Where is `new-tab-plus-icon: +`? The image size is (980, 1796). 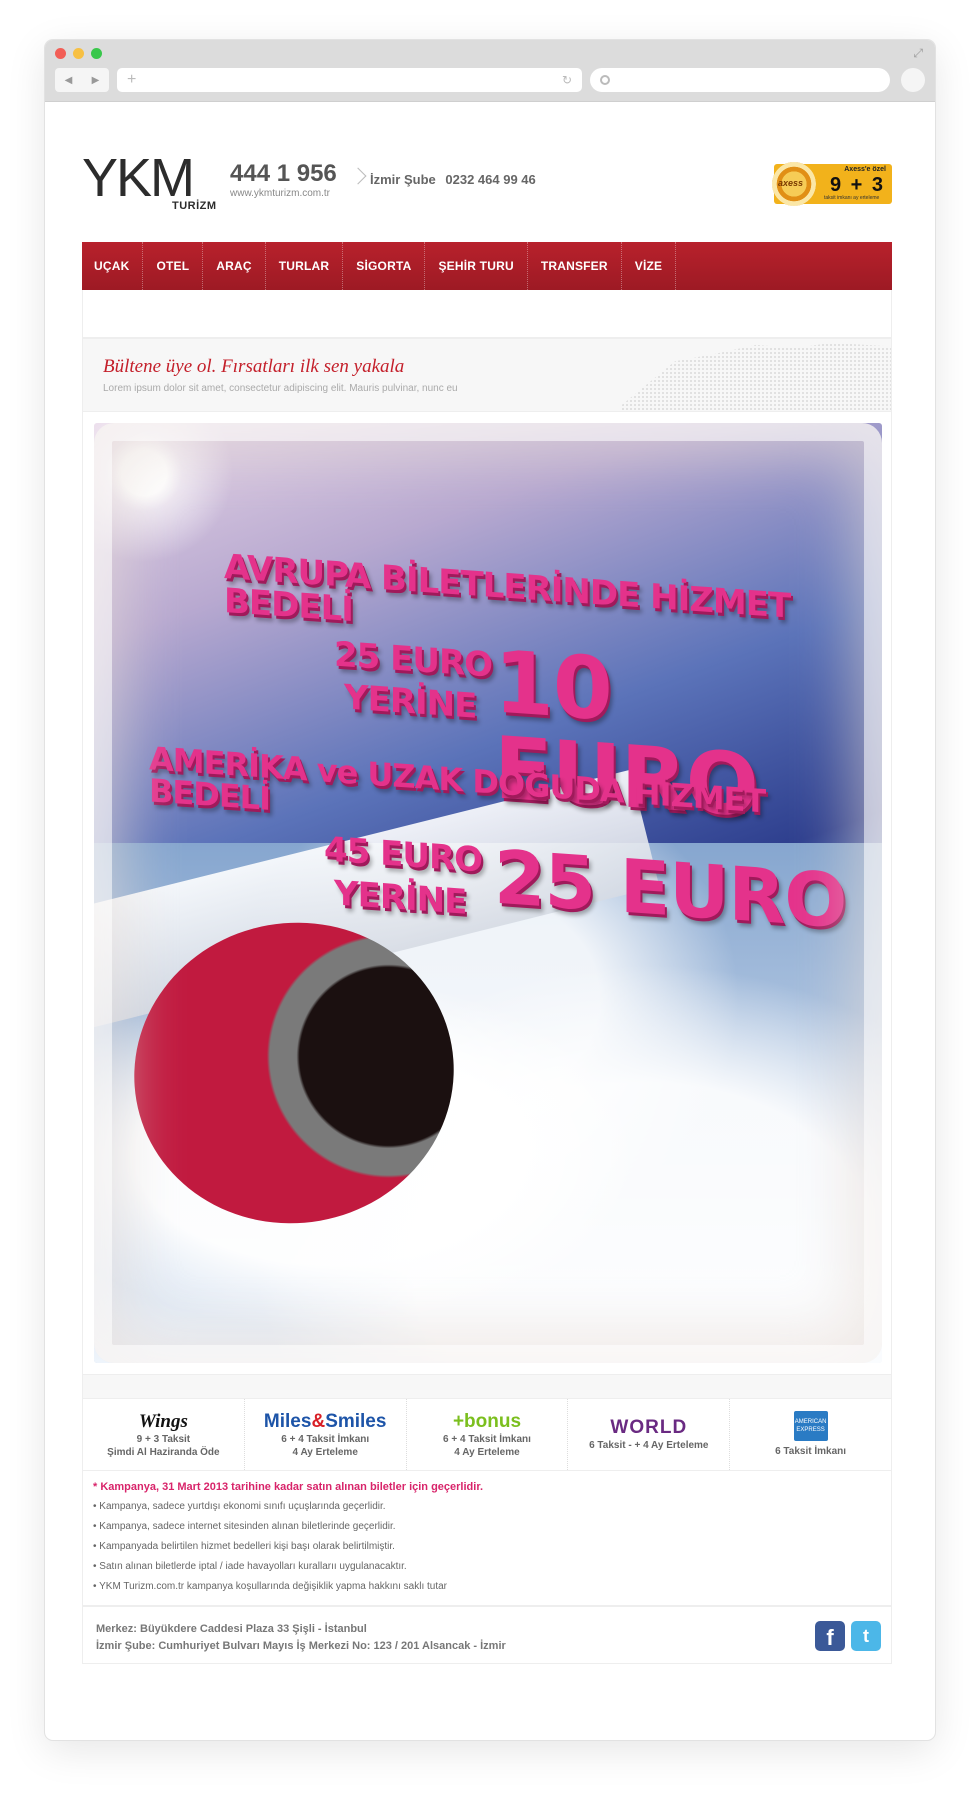
new-tab-plus-icon: + is located at coordinates (131, 80).